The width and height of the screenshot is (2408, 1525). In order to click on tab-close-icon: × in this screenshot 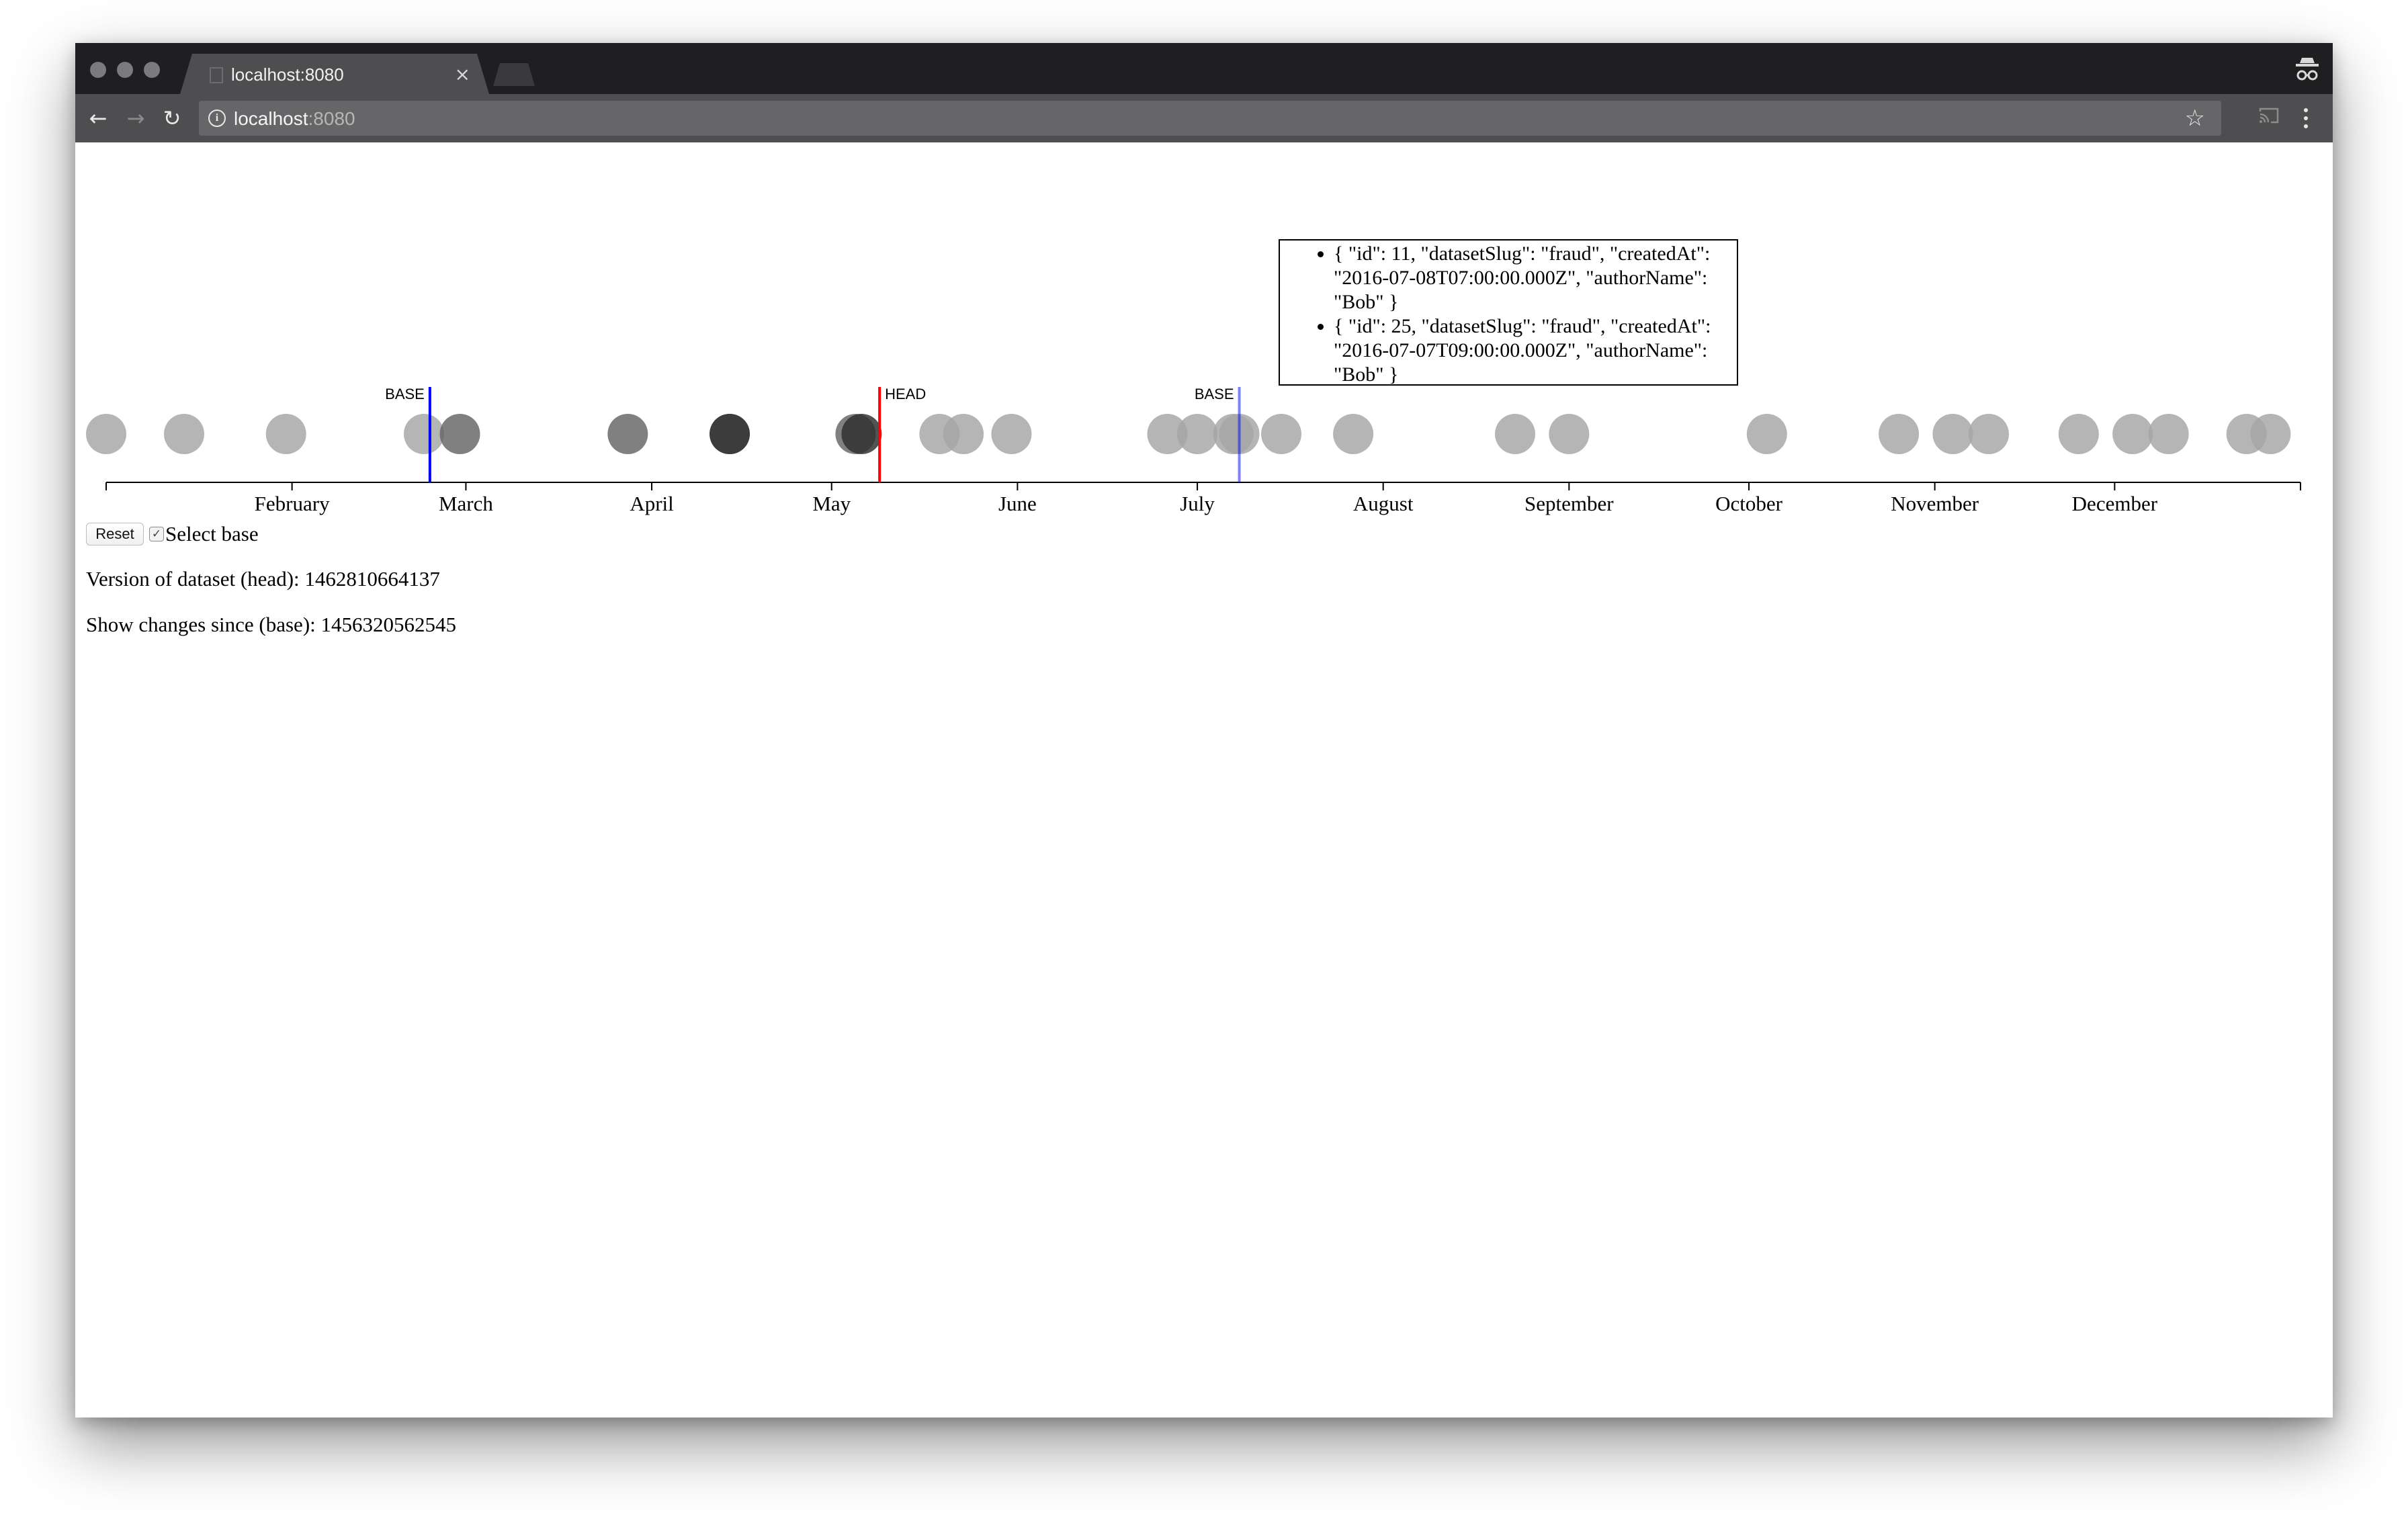, I will do `click(462, 74)`.